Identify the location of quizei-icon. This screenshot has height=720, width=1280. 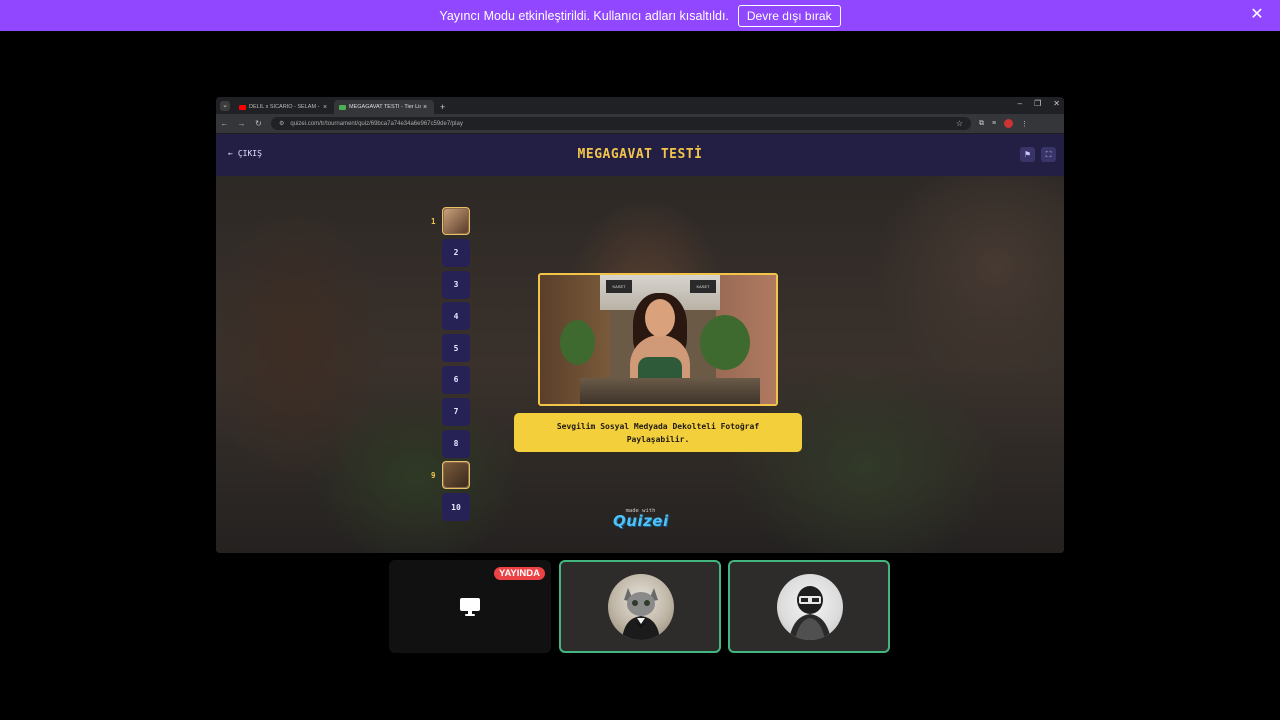
(342, 107).